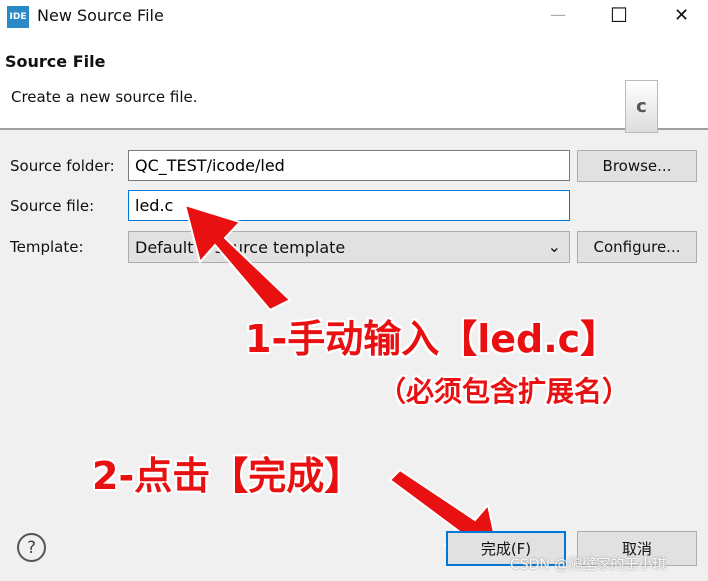  I want to click on watermark: CSDN @隔壁家的王小琪, so click(588, 565).